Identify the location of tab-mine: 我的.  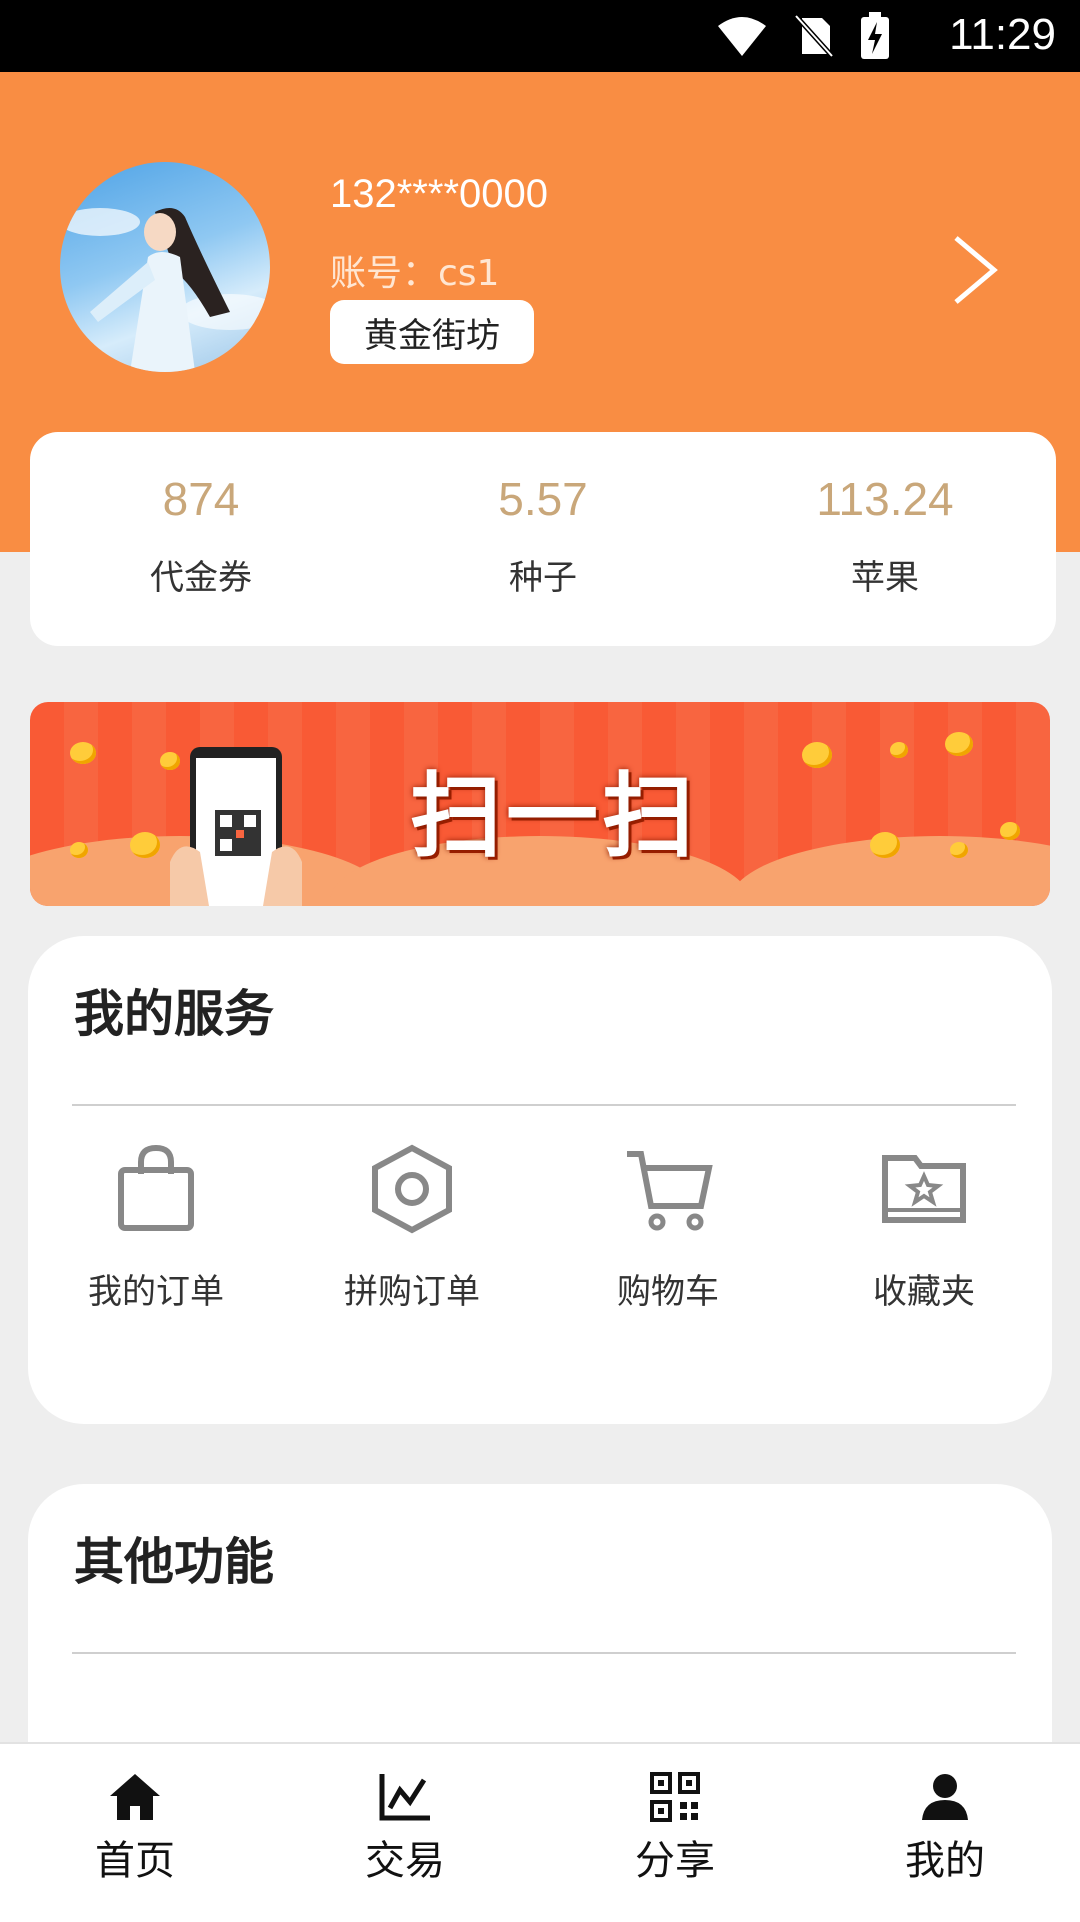
(945, 1833).